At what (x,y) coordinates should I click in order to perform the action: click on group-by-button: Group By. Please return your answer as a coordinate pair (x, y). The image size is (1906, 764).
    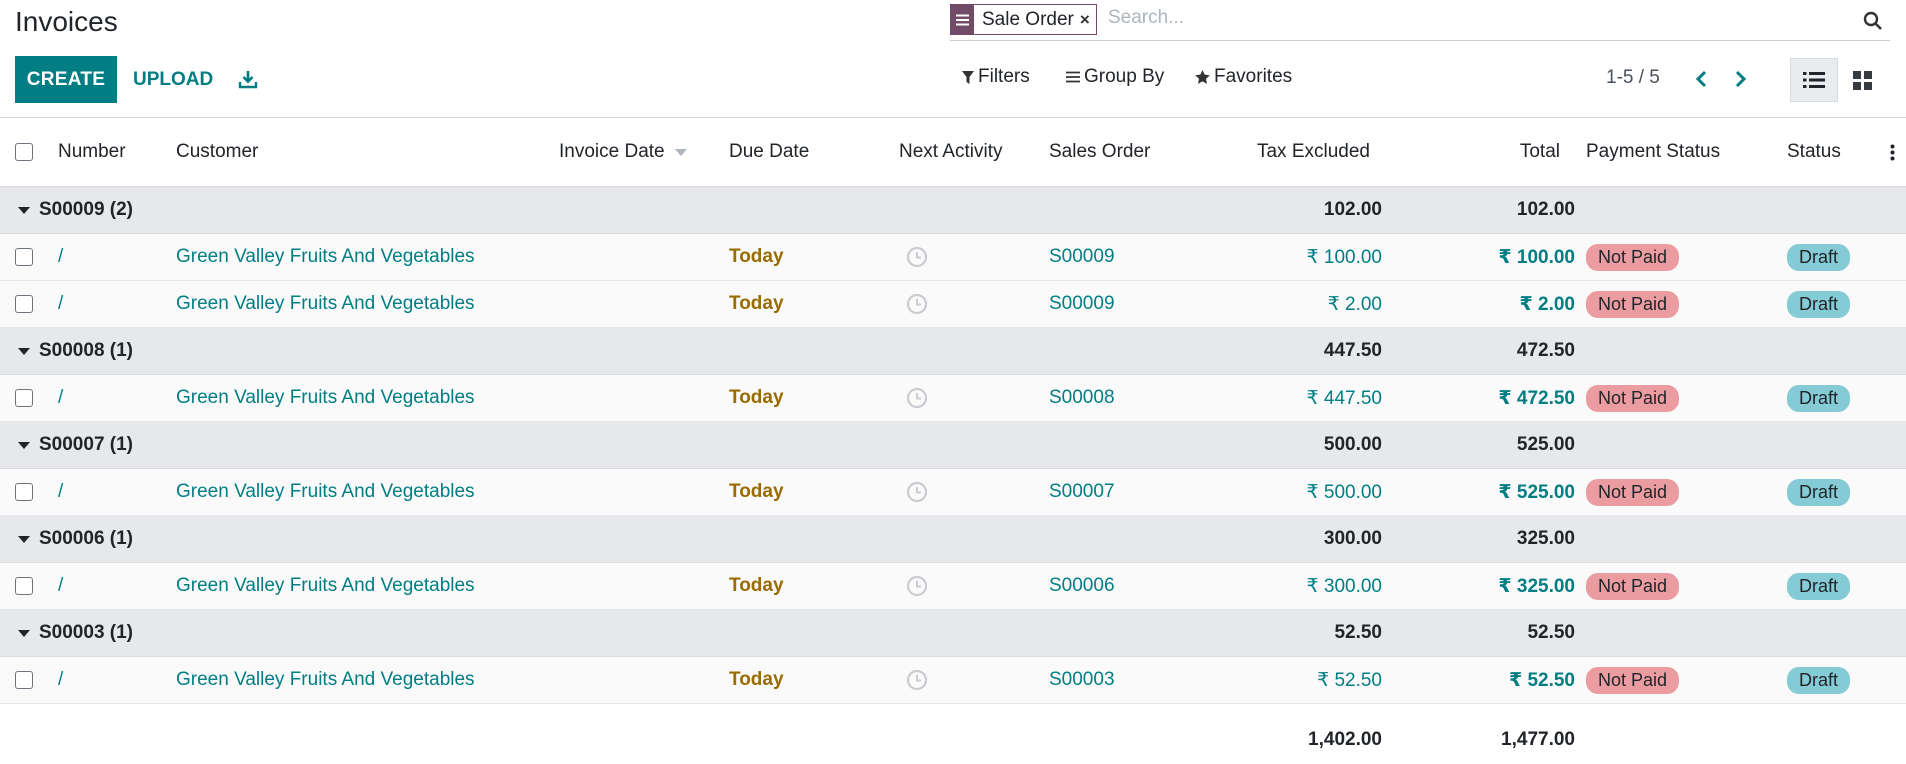
    Looking at the image, I should click on (1115, 77).